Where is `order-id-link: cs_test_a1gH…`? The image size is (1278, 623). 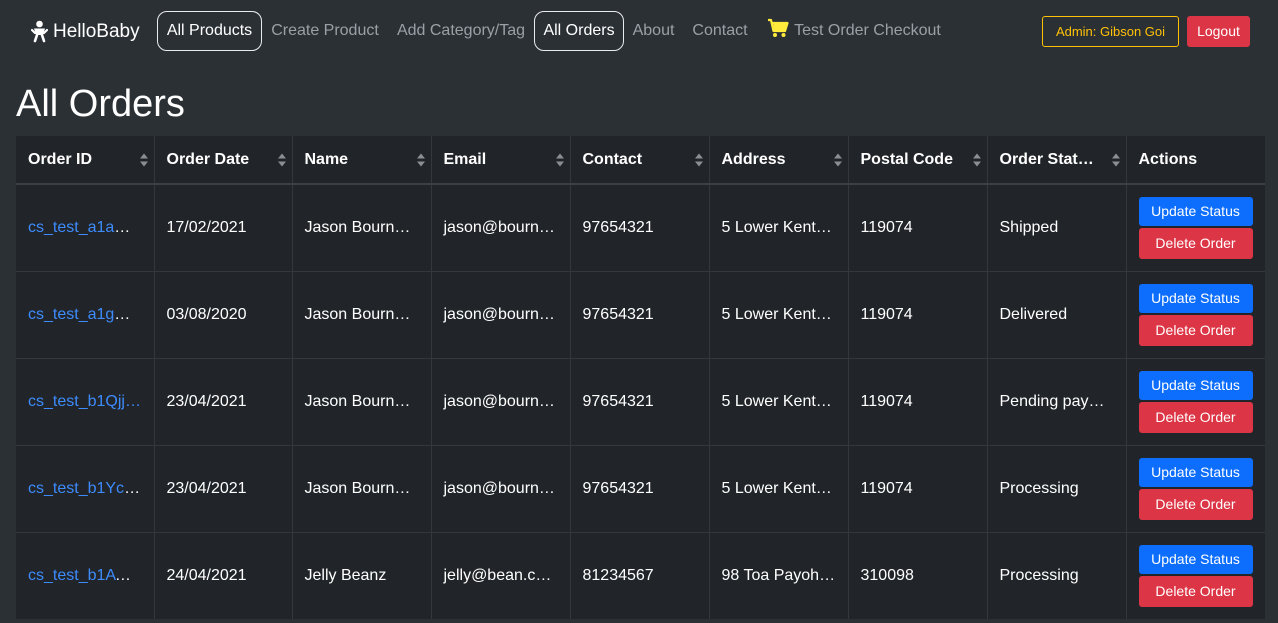 order-id-link: cs_test_a1gH… is located at coordinates (85, 314).